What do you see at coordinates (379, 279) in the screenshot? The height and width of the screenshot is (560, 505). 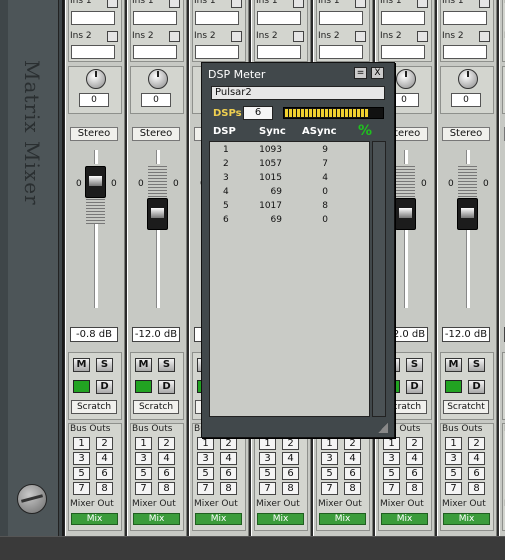 I see `list-scrollbar` at bounding box center [379, 279].